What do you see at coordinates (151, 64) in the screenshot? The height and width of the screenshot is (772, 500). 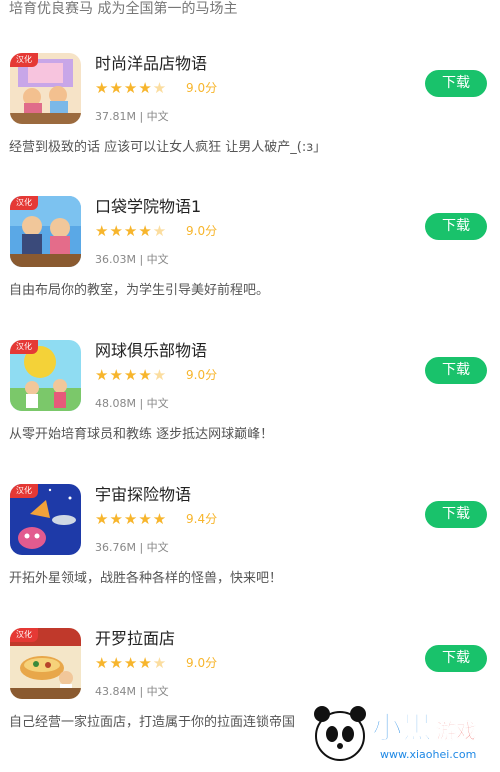 I see `app-title: 时尚洋品店物语` at bounding box center [151, 64].